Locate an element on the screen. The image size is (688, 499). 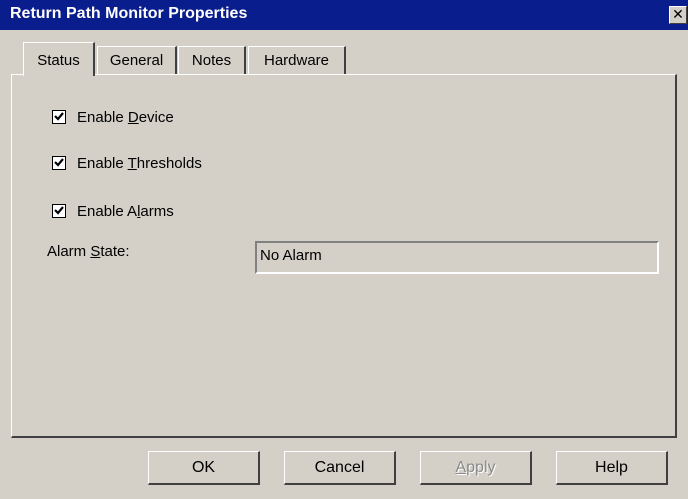
alarm-state-value: No Alarm is located at coordinates (291, 255).